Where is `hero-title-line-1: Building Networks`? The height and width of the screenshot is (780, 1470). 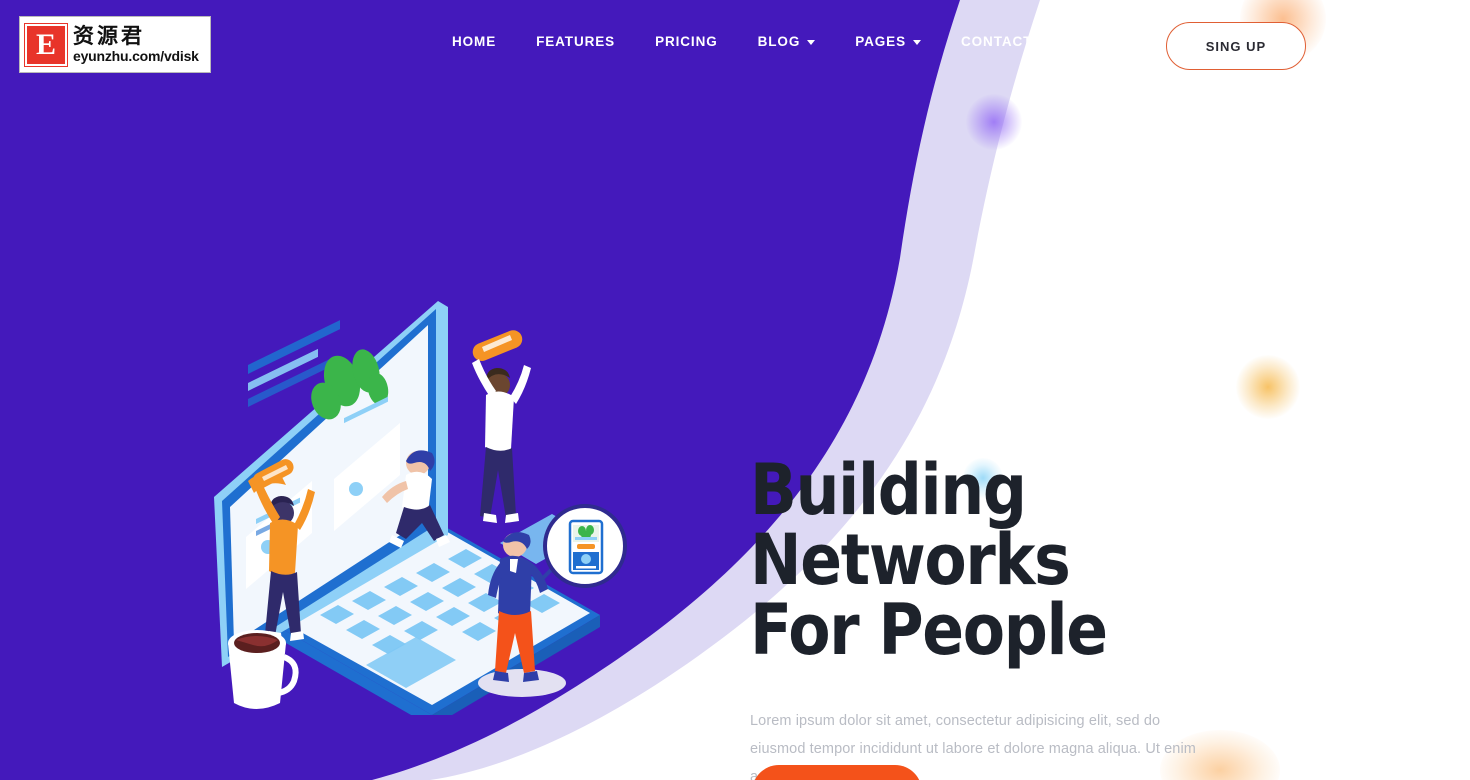
hero-title-line-1: Building Networks is located at coordinates (910, 525).